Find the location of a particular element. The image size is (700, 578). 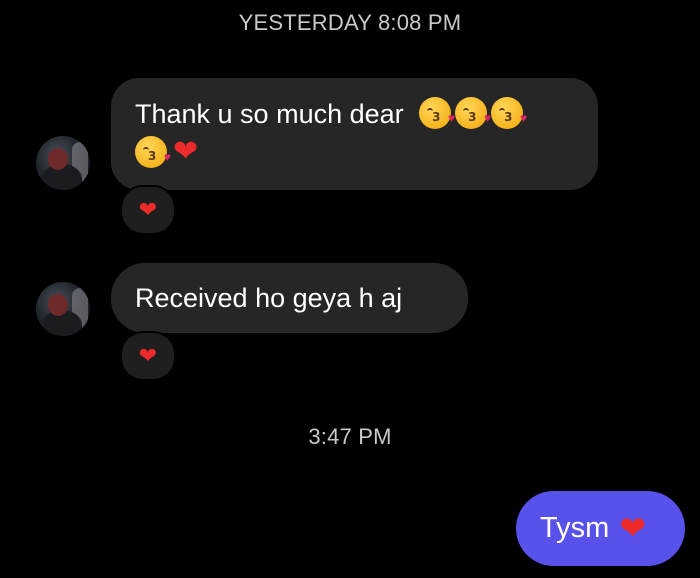

message-bubble-incoming: Received ho geya h aj is located at coordinates (289, 298).